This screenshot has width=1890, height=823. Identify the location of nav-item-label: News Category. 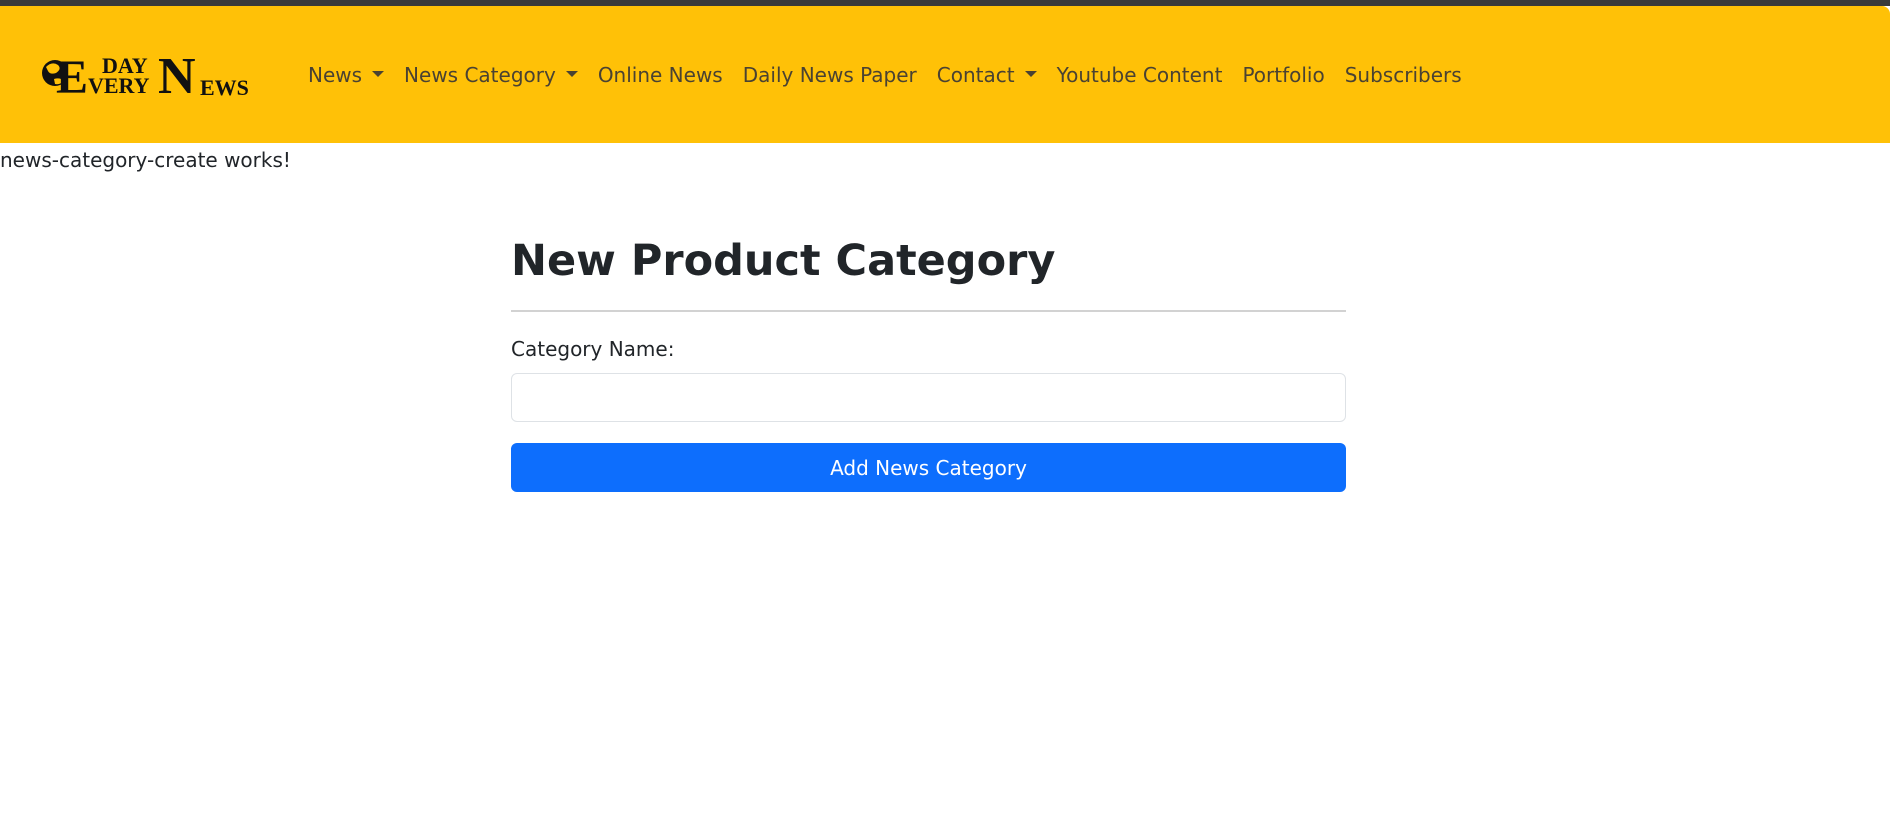
(480, 75).